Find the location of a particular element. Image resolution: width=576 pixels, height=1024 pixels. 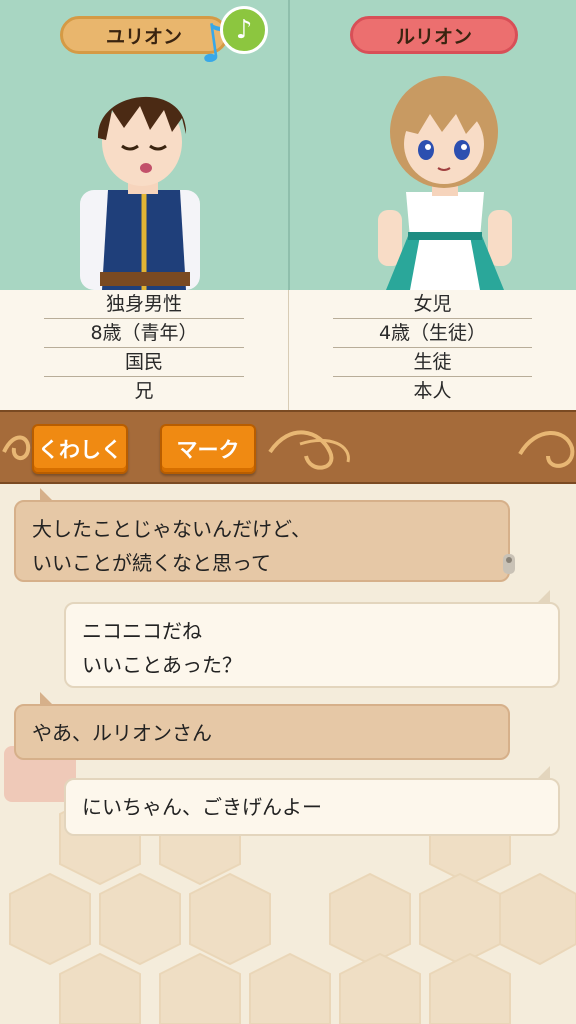

left-character-info: 独身男性 8歳（青年） 国民 兄 is located at coordinates (144, 350).